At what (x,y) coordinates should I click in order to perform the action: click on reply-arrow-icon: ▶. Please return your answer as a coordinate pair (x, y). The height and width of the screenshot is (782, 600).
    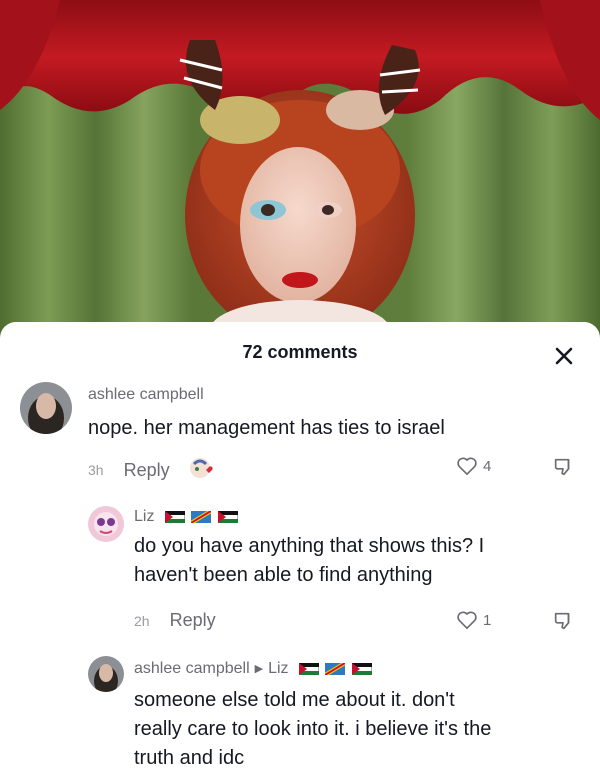
    Looking at the image, I should click on (259, 669).